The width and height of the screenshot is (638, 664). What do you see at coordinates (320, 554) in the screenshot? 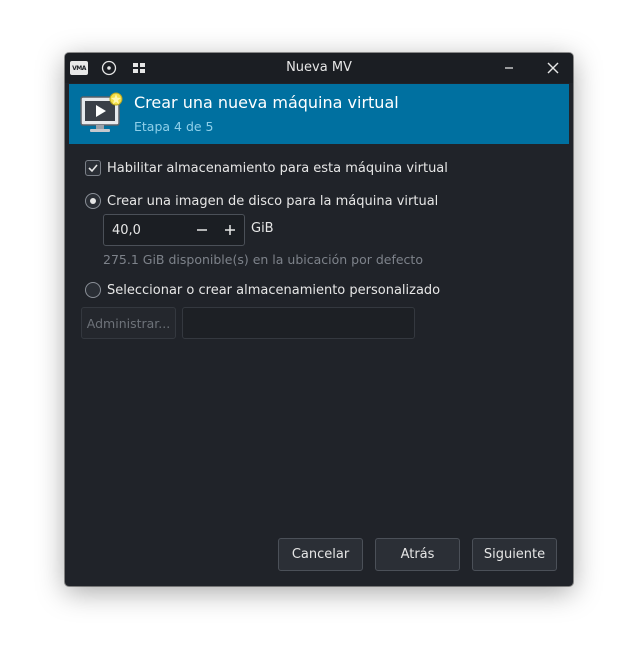
I see `cancel-button: Cancelar` at bounding box center [320, 554].